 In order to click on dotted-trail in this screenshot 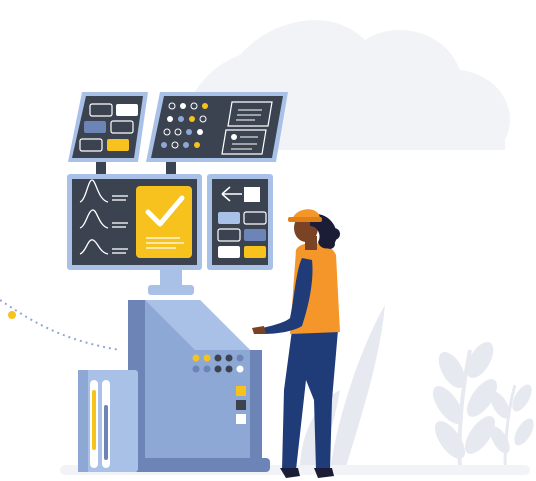, I will do `click(60, 325)`.